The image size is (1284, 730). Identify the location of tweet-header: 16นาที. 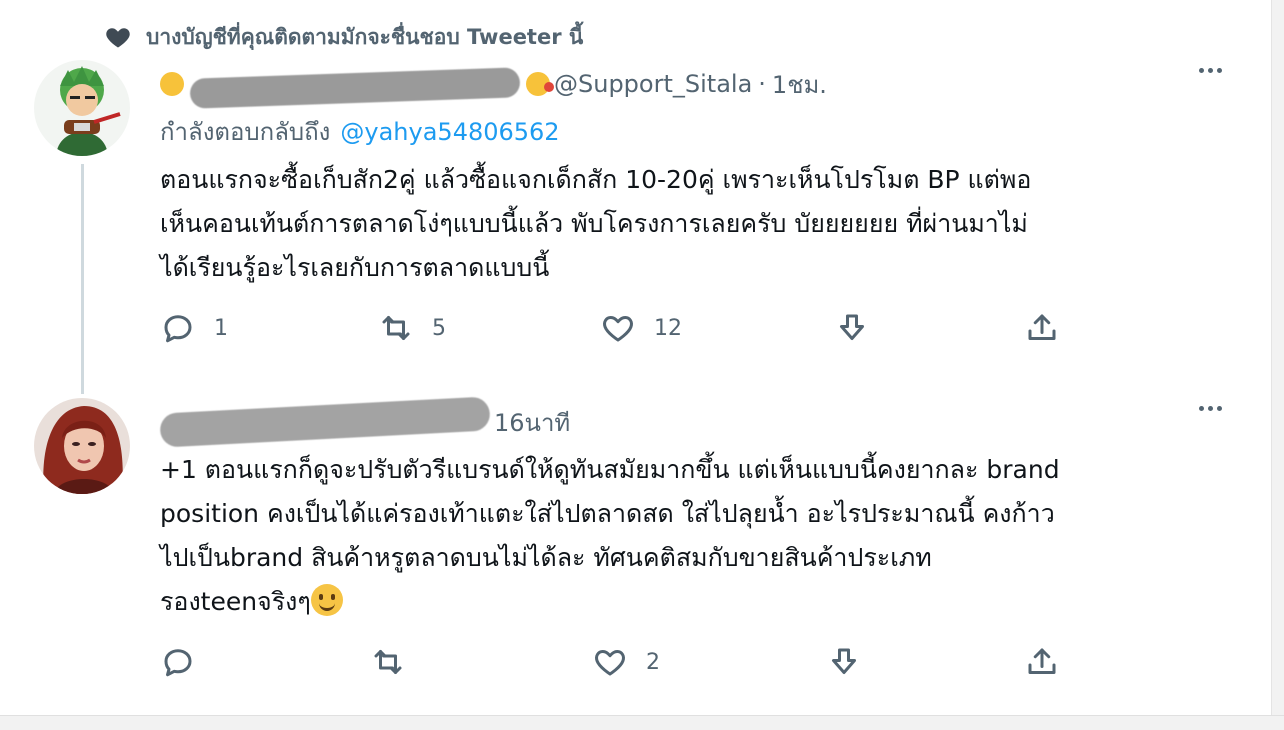
(690, 422).